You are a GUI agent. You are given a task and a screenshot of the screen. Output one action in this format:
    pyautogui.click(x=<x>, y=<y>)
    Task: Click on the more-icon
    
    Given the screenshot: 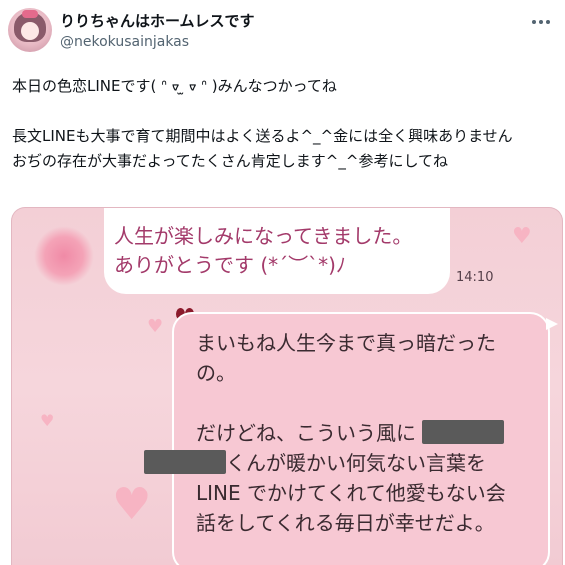 What is the action you would take?
    pyautogui.click(x=541, y=22)
    